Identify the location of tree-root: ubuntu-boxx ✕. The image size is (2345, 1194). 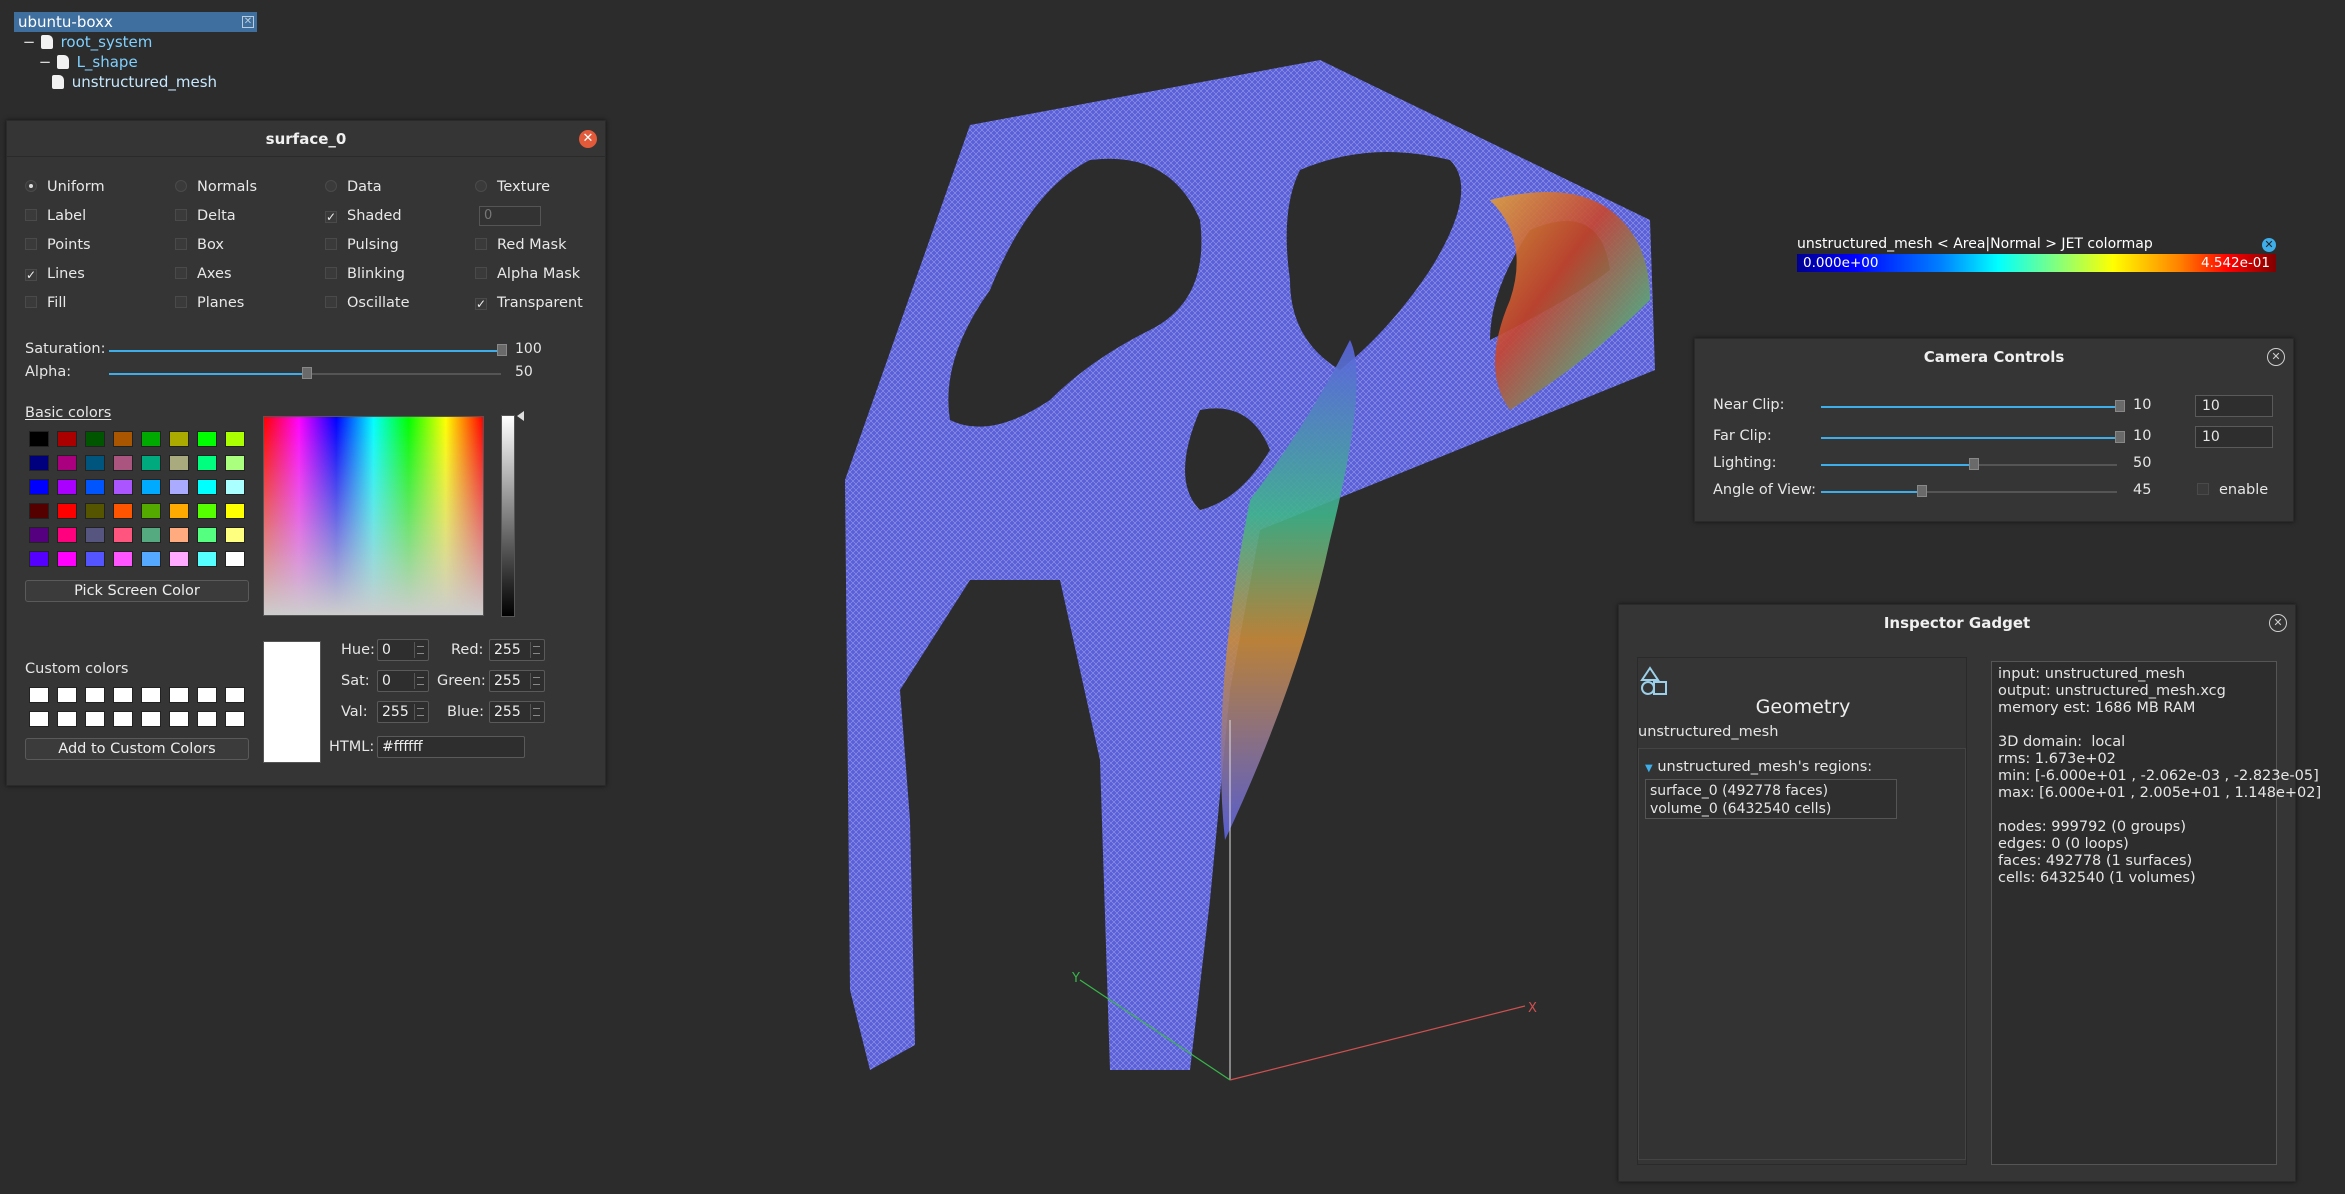
(135, 22).